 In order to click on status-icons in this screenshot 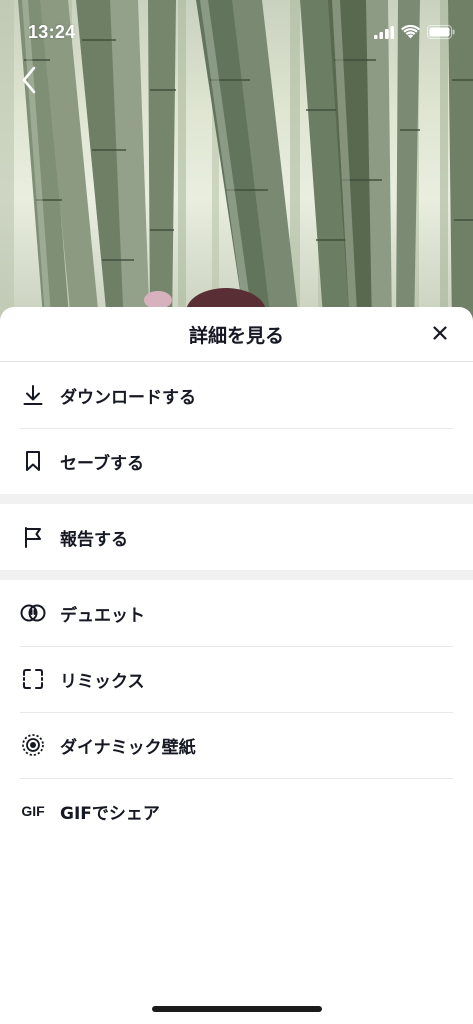, I will do `click(414, 33)`.